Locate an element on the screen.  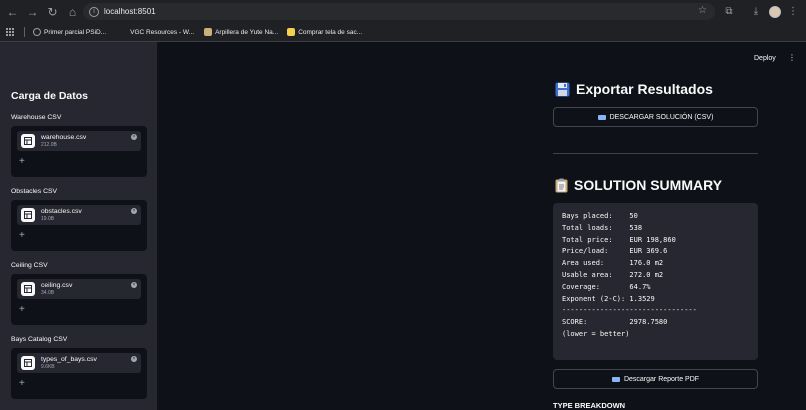
summary-heading: SOLUTION SUMMARY is located at coordinates (638, 185).